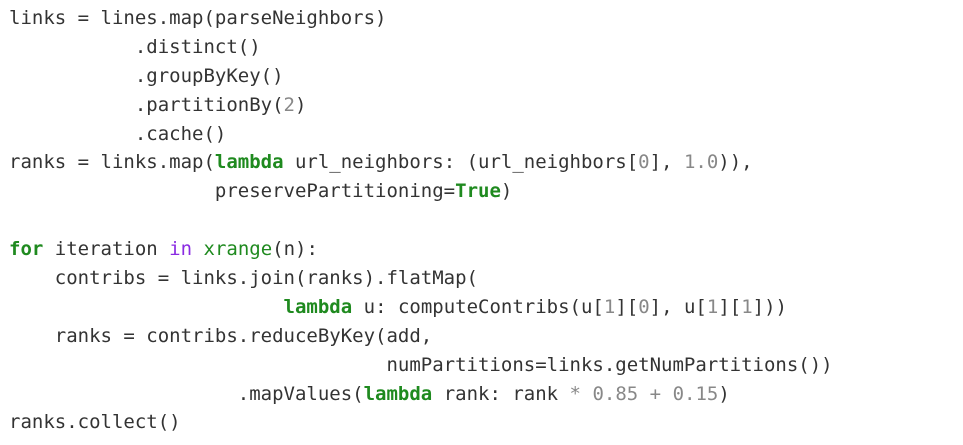 The image size is (963, 445). Describe the element at coordinates (221, 335) in the screenshot. I see `code-text: ranks = contribs.reduceByKey(add,` at that location.